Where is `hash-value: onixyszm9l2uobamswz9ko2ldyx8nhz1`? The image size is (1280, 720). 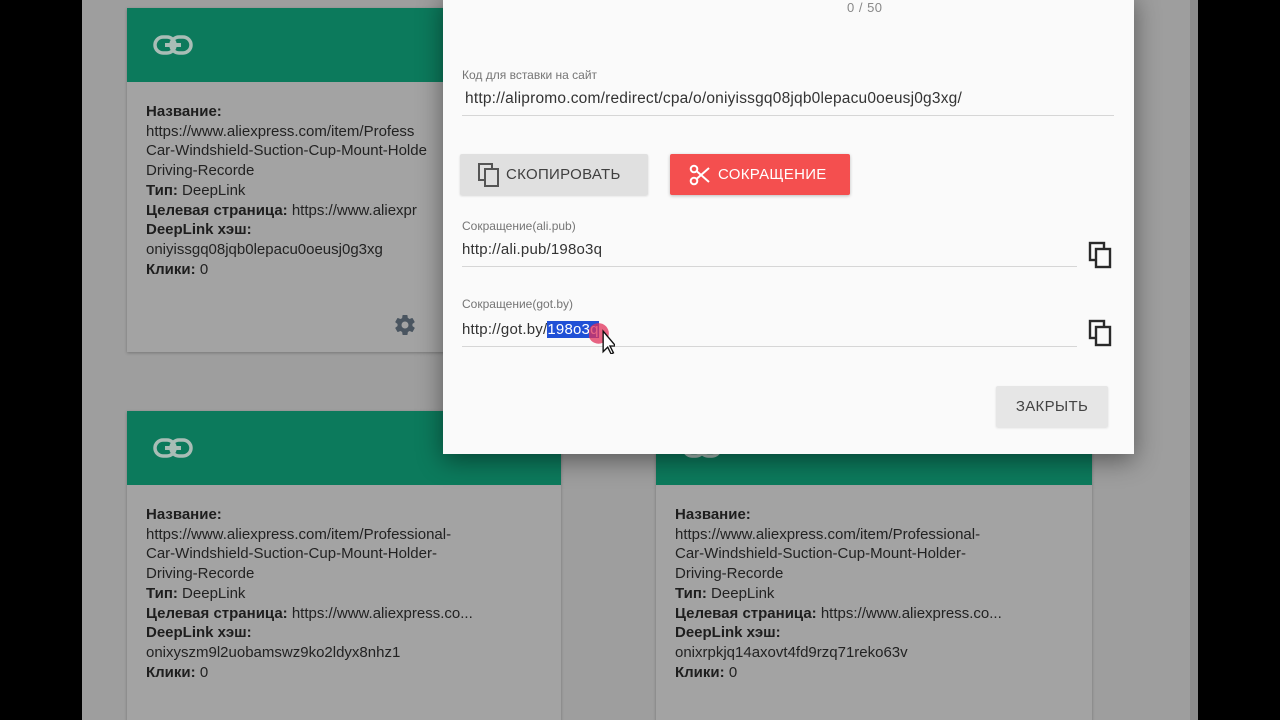
hash-value: onixyszm9l2uobamswz9ko2ldyx8nhz1 is located at coordinates (273, 652).